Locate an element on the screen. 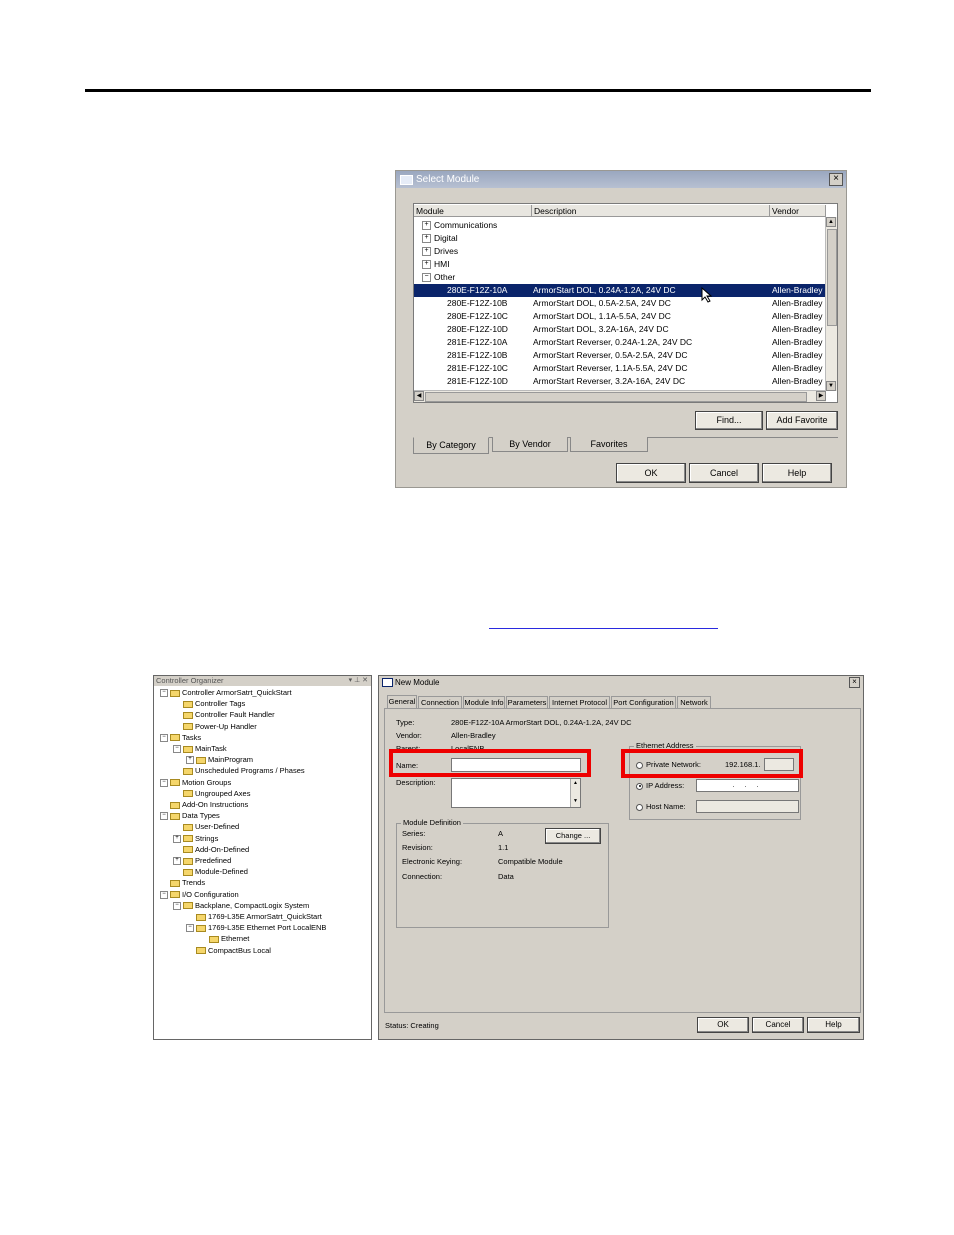 This screenshot has height=1235, width=954. tree-node: Controller Tags is located at coordinates (209, 704).